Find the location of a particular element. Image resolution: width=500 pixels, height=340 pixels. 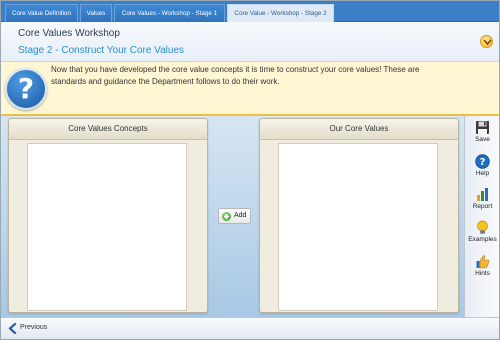

help-label: Help is located at coordinates (482, 173).